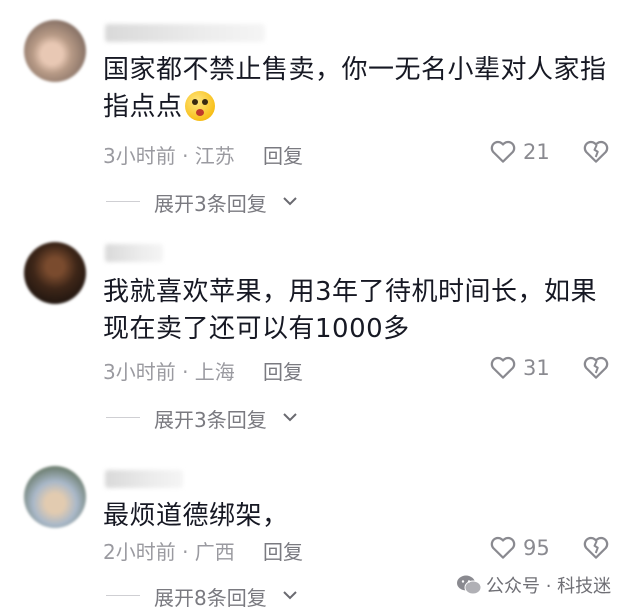  What do you see at coordinates (210, 598) in the screenshot?
I see `expand-replies-label: 展开8条回复` at bounding box center [210, 598].